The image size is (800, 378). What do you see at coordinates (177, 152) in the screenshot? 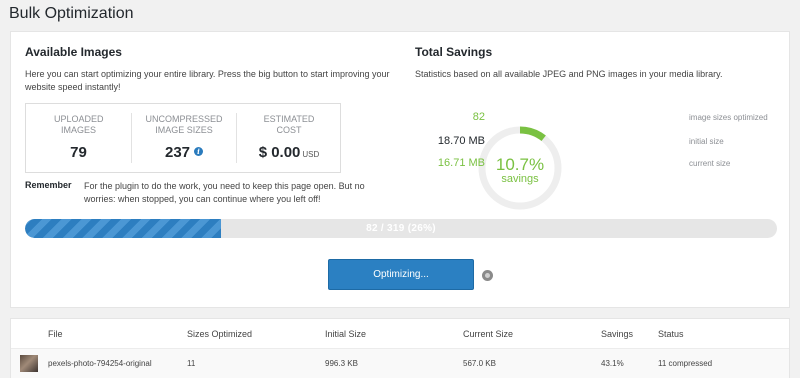
I see `stat-uncompressed-value: 237` at bounding box center [177, 152].